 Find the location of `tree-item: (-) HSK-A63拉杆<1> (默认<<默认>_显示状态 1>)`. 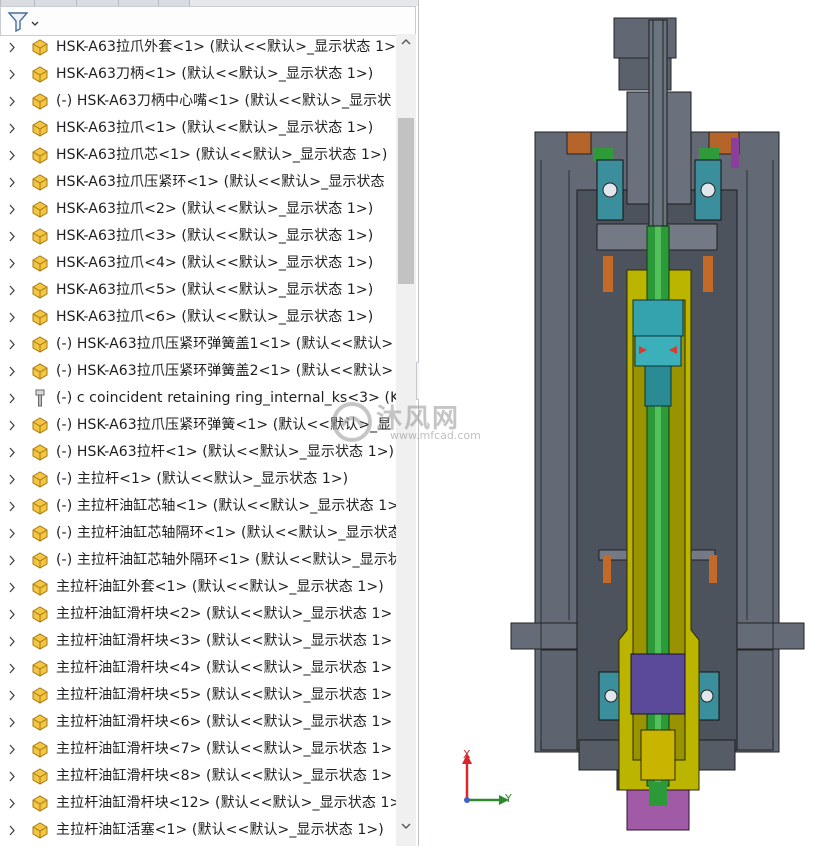

tree-item: (-) HSK-A63拉杆<1> (默认<<默认>_显示状态 1>) is located at coordinates (198, 452).